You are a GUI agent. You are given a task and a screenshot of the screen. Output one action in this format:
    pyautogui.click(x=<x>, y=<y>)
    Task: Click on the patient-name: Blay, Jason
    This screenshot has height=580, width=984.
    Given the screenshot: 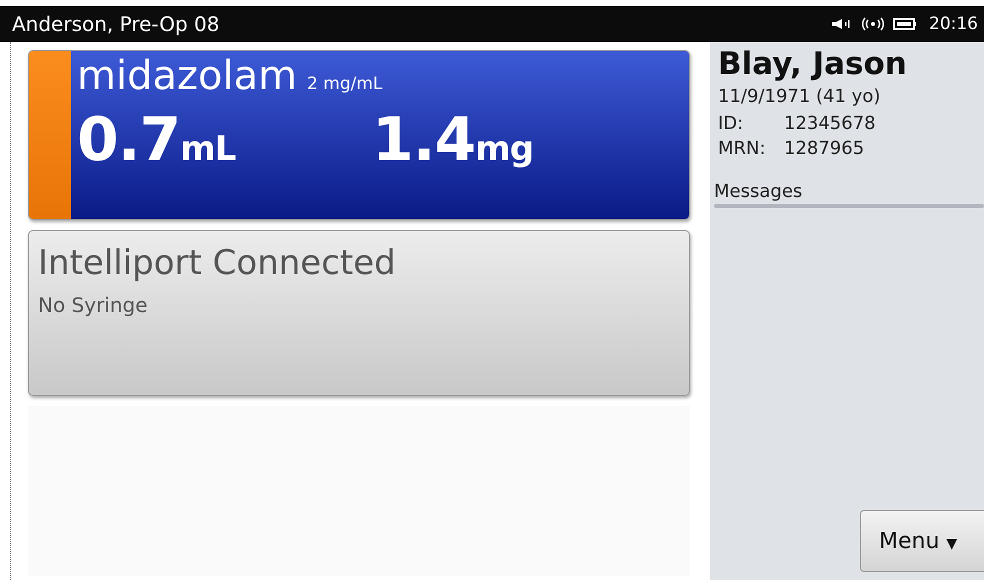 What is the action you would take?
    pyautogui.click(x=813, y=64)
    